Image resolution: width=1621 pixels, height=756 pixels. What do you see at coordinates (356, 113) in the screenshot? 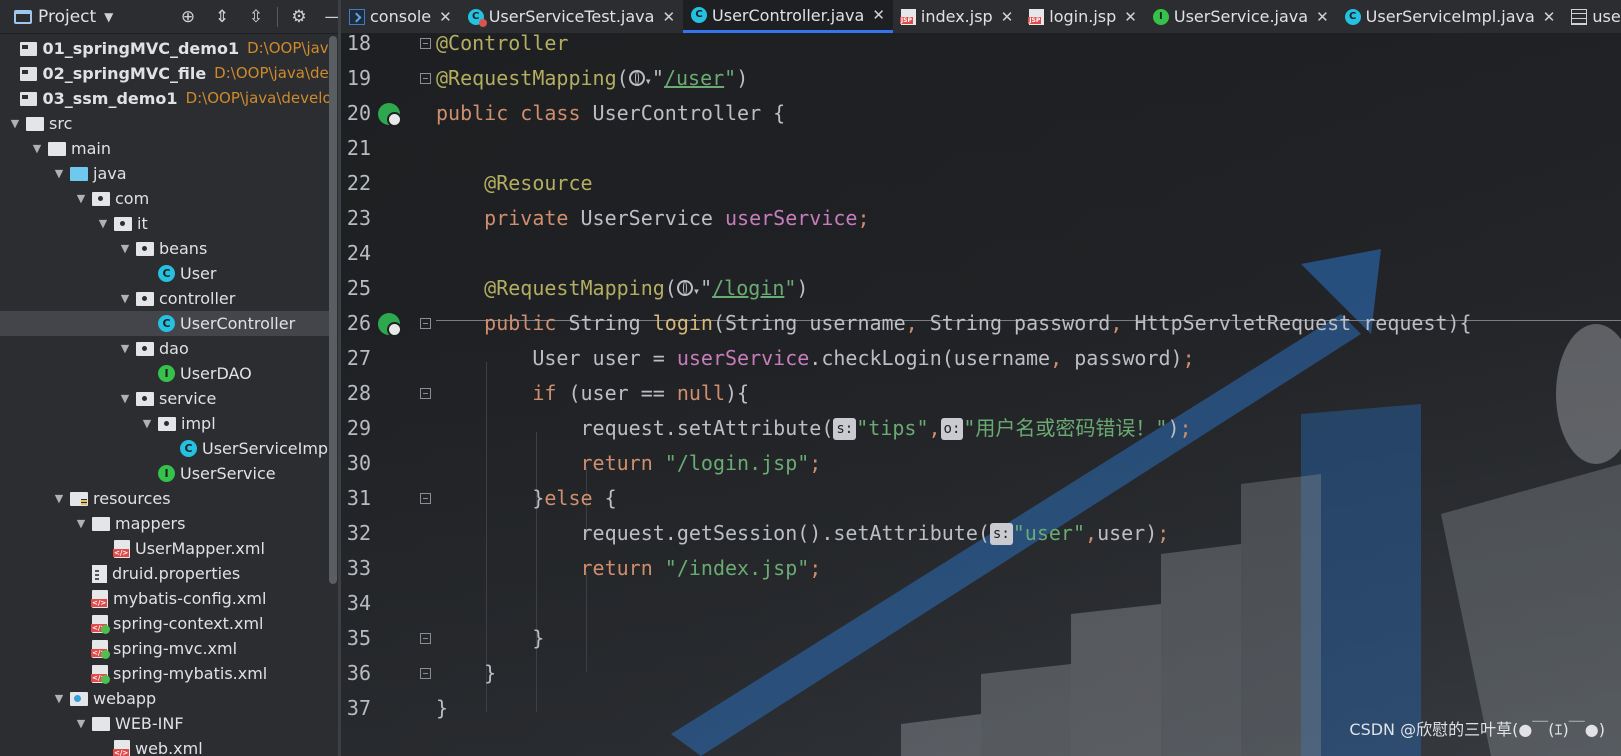
I see `line-number: 20` at bounding box center [356, 113].